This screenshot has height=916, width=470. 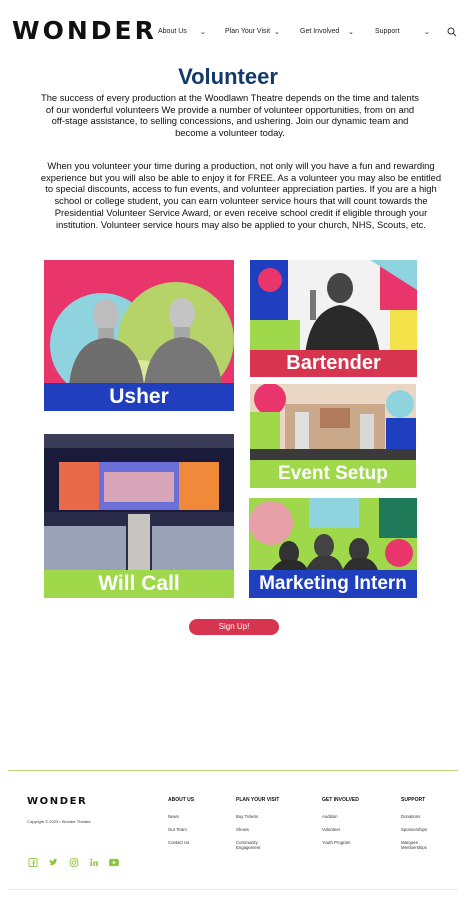 What do you see at coordinates (94, 862) in the screenshot?
I see `linkedin-icon` at bounding box center [94, 862].